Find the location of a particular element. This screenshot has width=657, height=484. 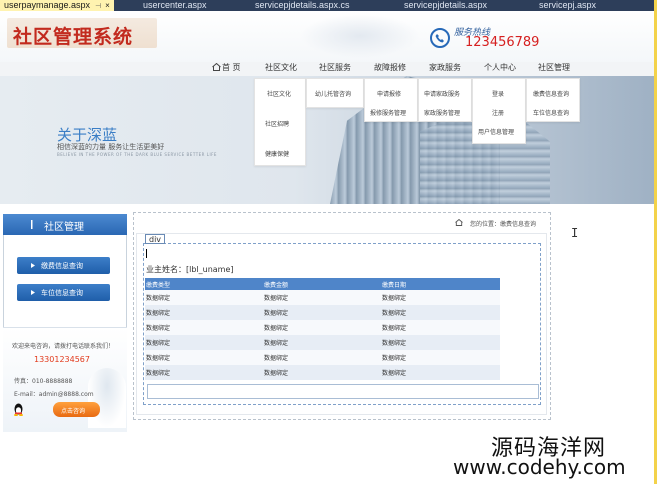

editor-tab-servicepjdetails: servicepjdetails.aspx is located at coordinates (445, 5).